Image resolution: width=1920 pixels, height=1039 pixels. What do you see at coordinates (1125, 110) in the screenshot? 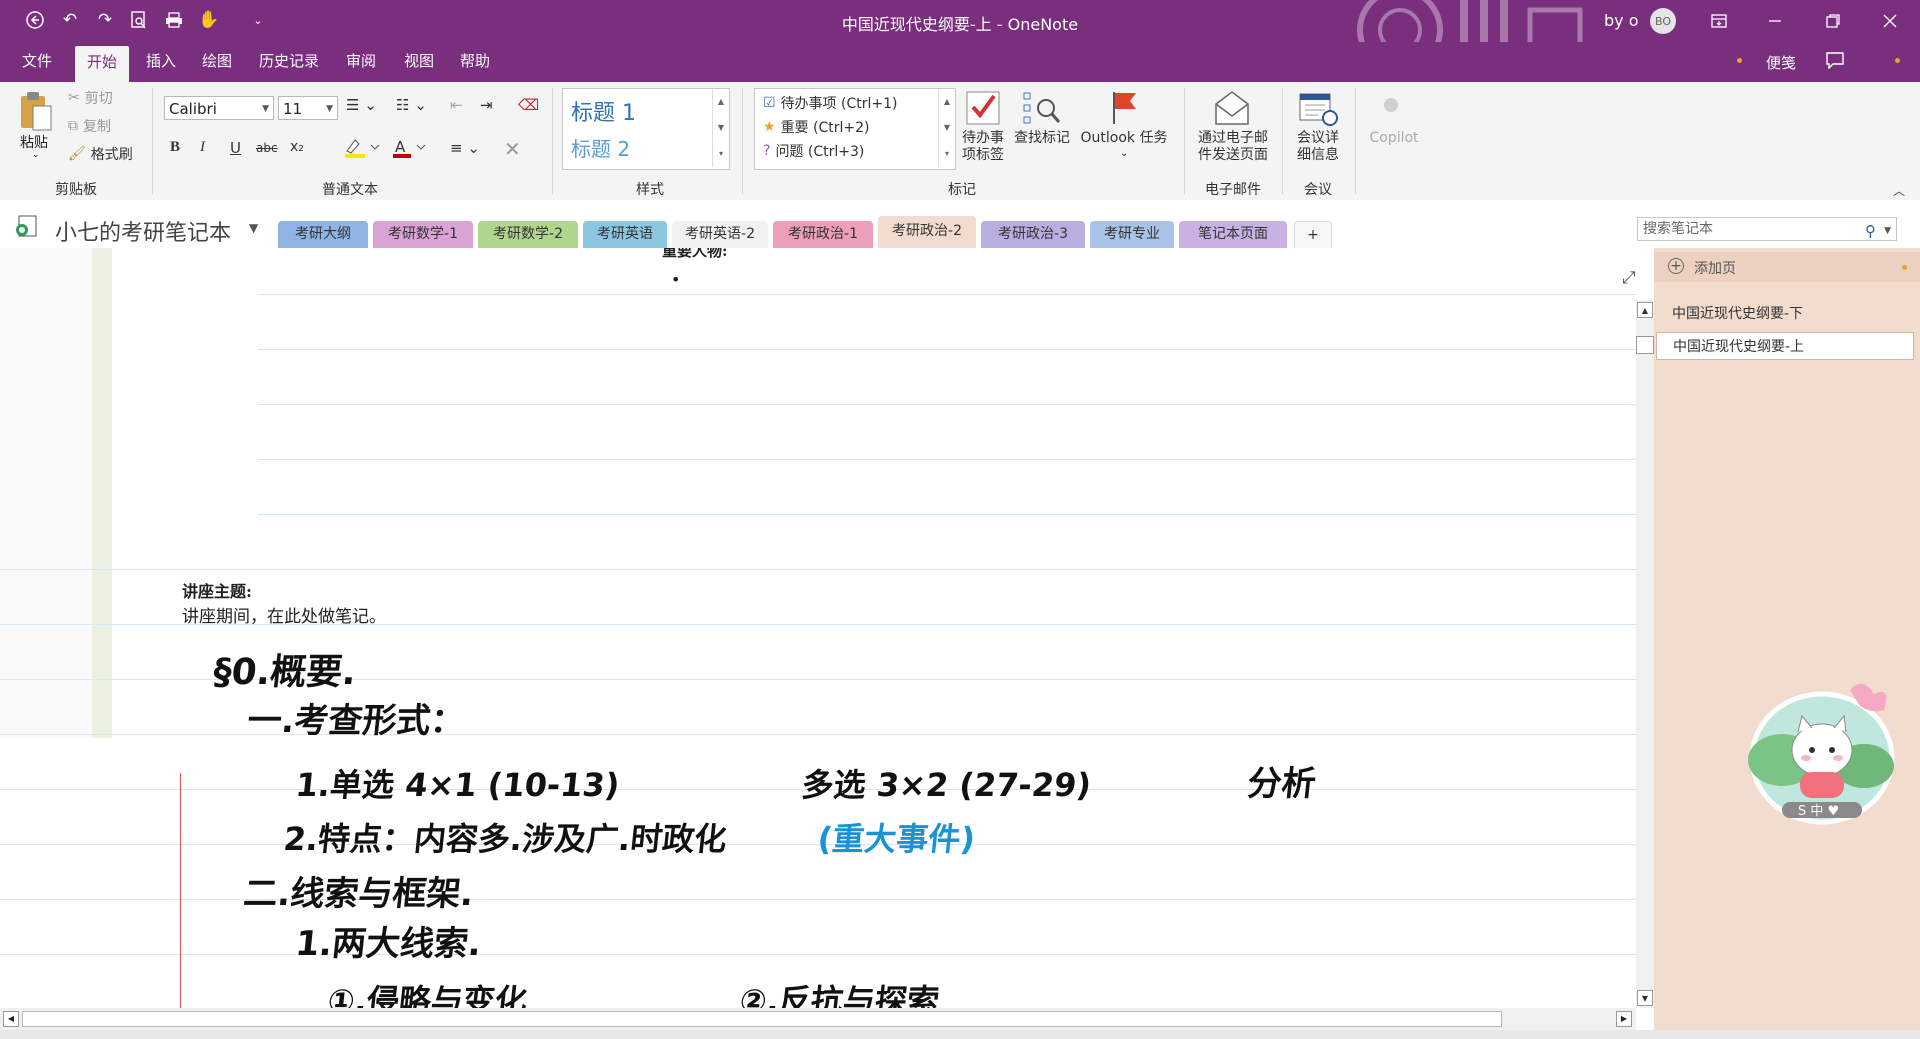
I see `flag-icon` at bounding box center [1125, 110].